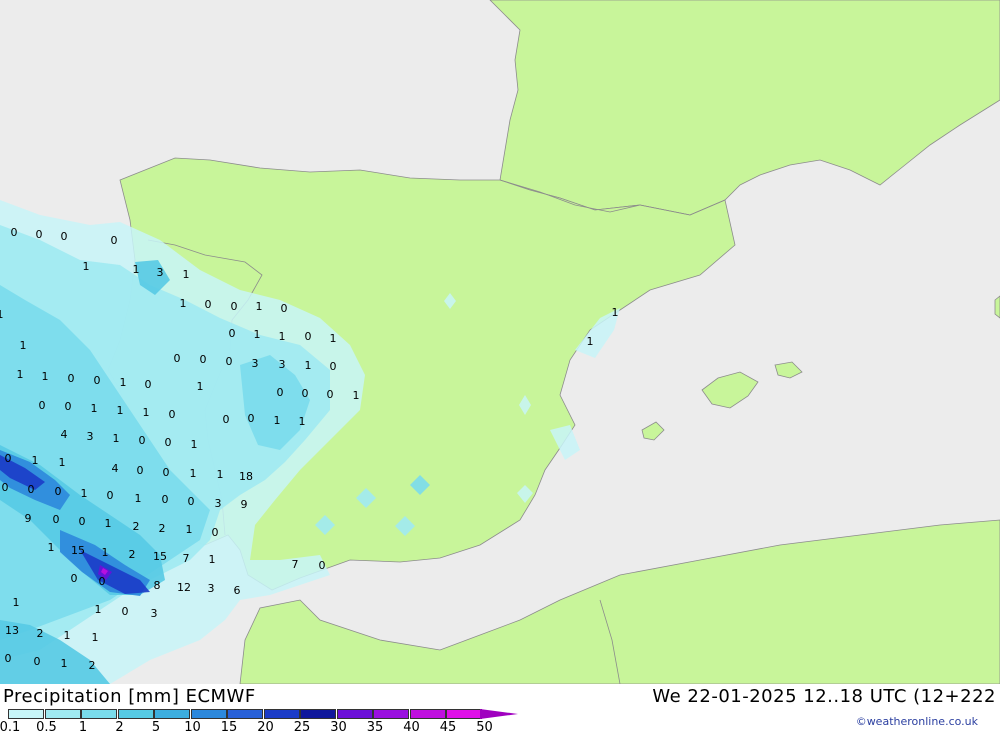 The width and height of the screenshot is (1000, 735). Describe the element at coordinates (129, 696) in the screenshot. I see `map-title: Precipitation [mm] ECMWF` at that location.